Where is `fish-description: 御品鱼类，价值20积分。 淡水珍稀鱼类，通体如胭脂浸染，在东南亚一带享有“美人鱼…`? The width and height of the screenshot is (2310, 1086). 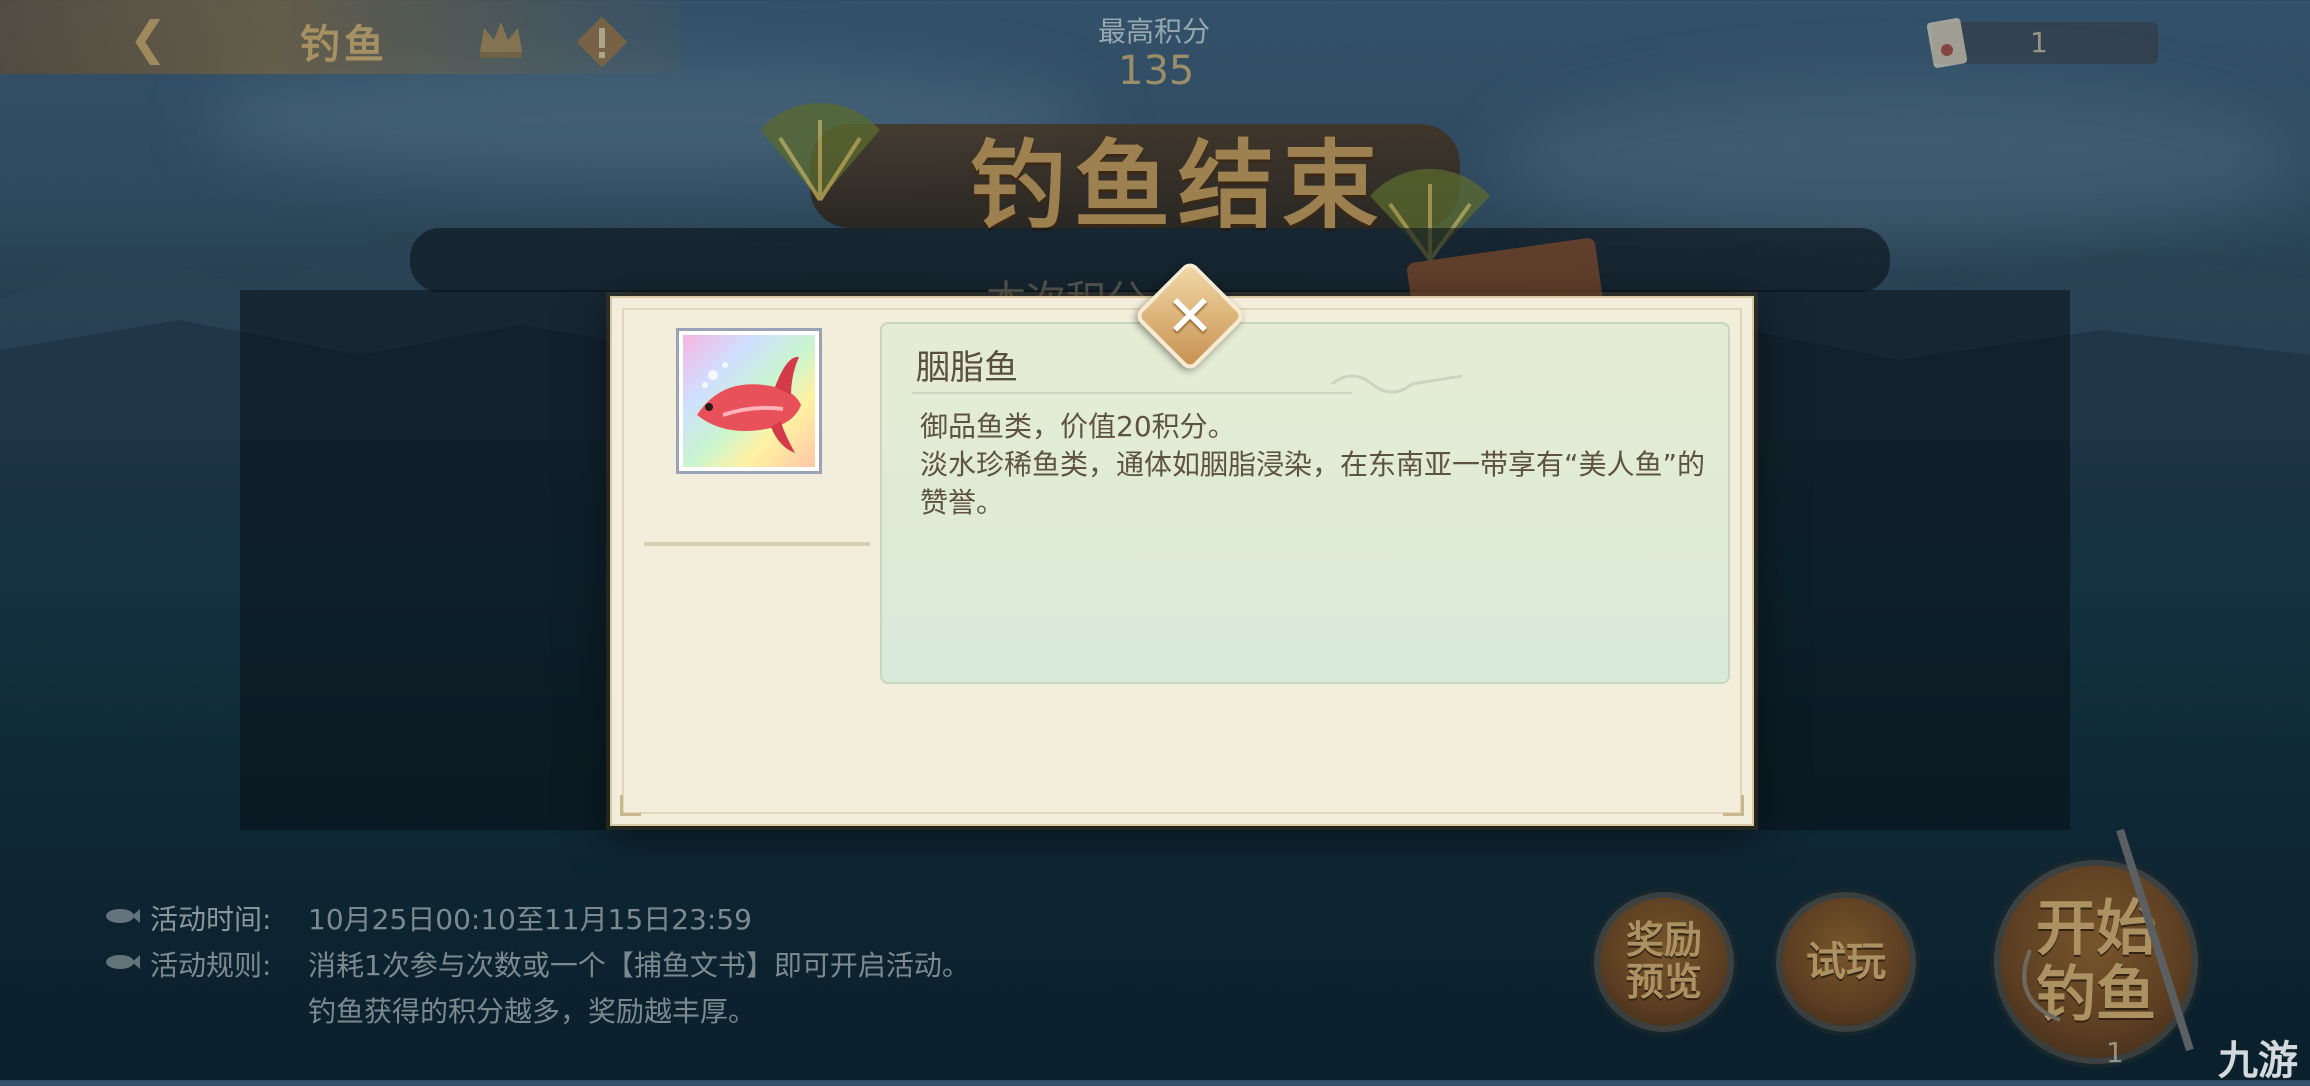 fish-description: 御品鱼类，价值20积分。 淡水珍稀鱼类，通体如胭脂浸染，在东南亚一带享有“美人鱼… is located at coordinates (1315, 465).